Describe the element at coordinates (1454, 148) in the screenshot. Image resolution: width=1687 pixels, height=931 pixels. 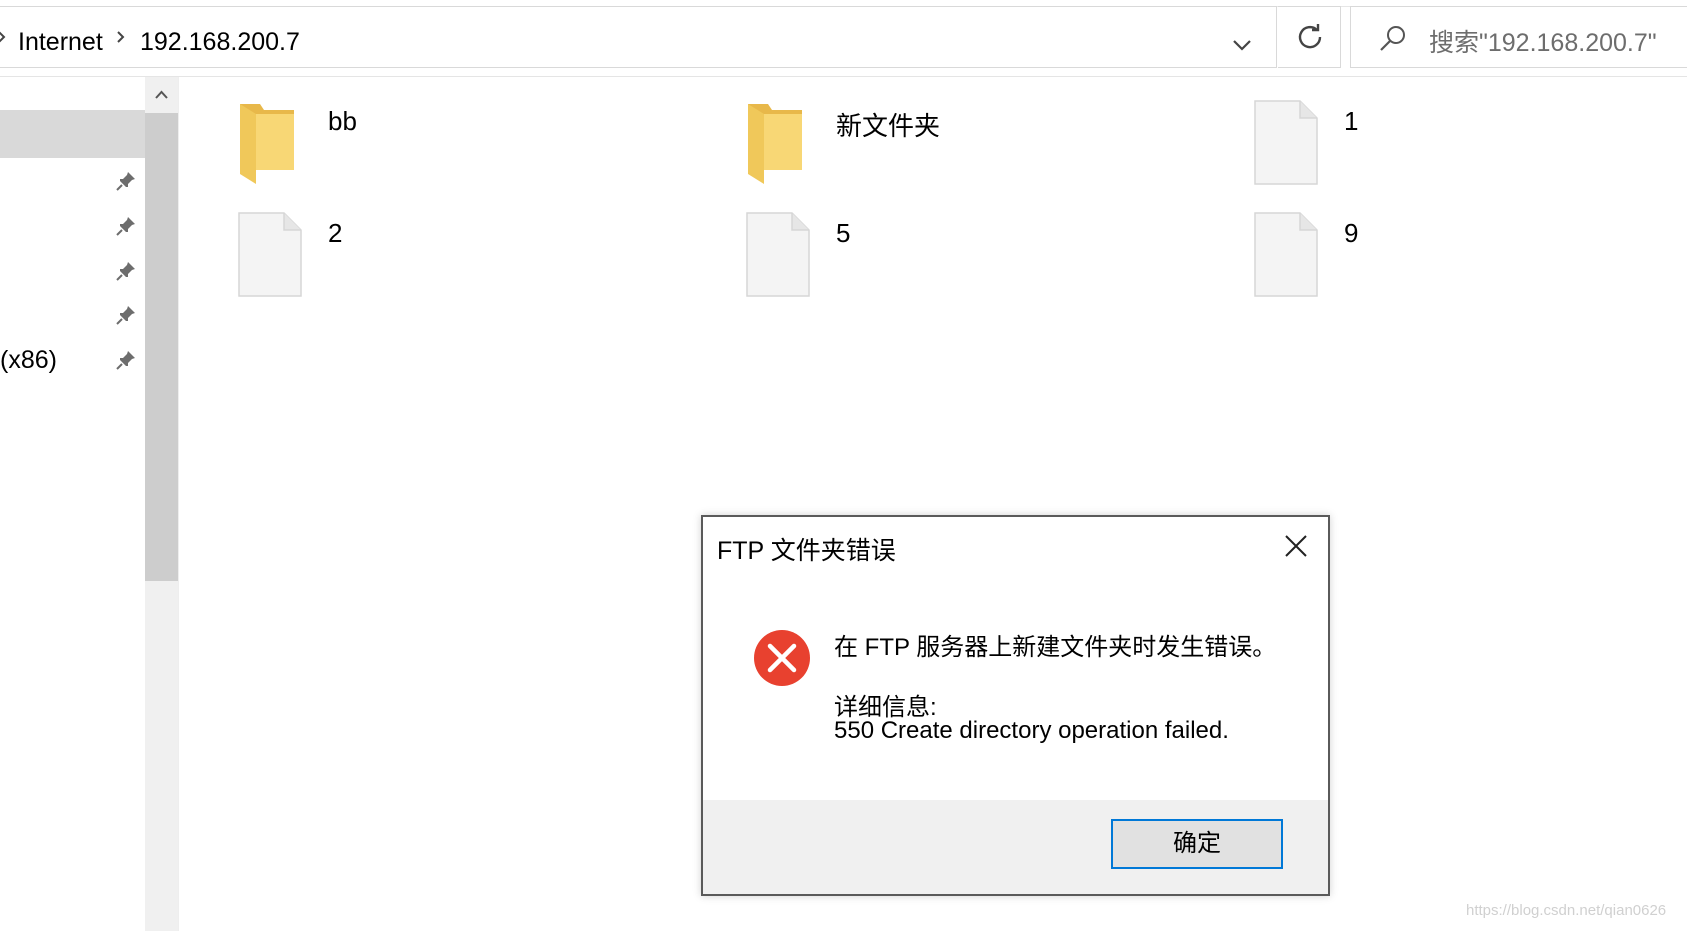
I see `file-item-1: 1` at that location.